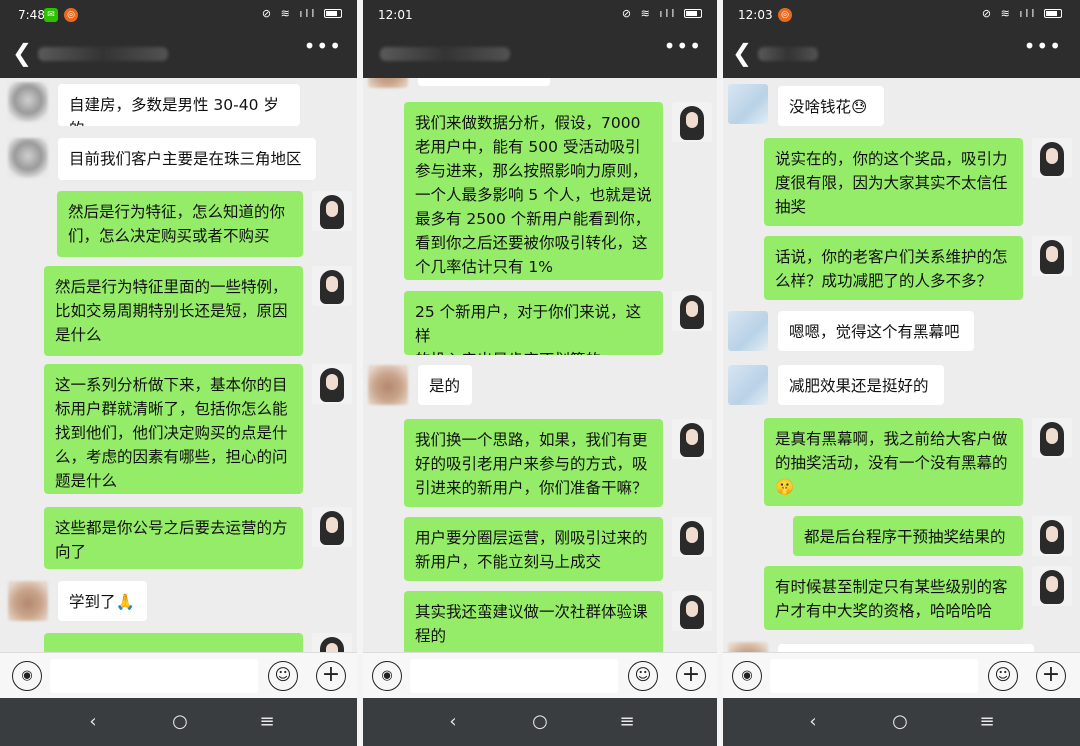 The image size is (1080, 746). Describe the element at coordinates (893, 462) in the screenshot. I see `message-bubble-sent: 是真有黑幕啊，我之前给大客户做 的抽奖活动，没有一个没有黑幕的 🤫` at that location.